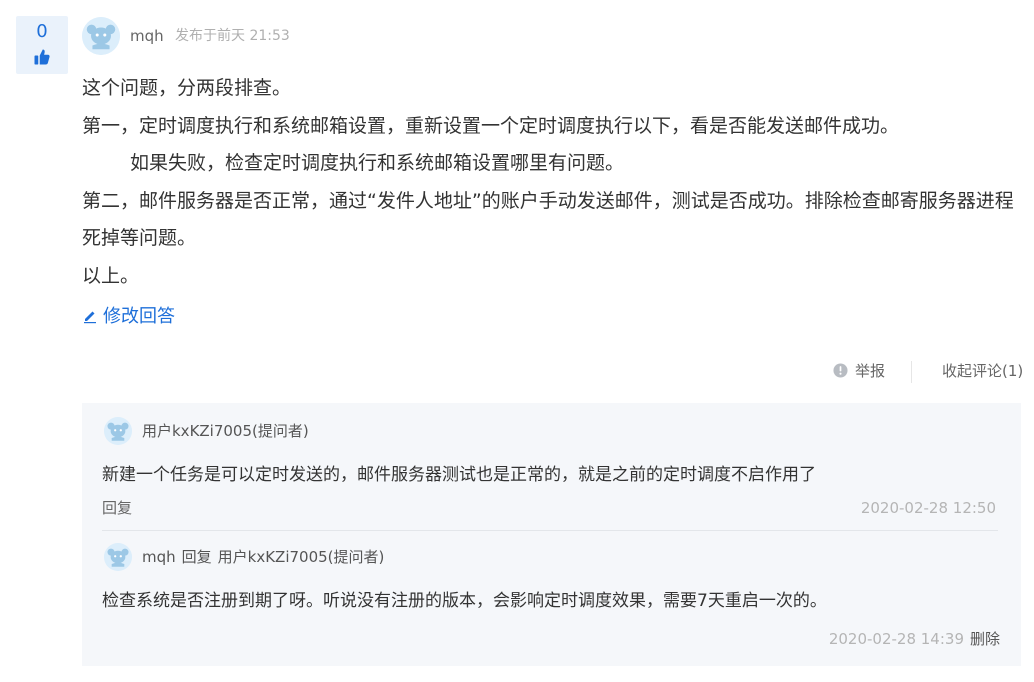 The height and width of the screenshot is (682, 1034). Describe the element at coordinates (147, 36) in the screenshot. I see `author-name: mqh` at that location.